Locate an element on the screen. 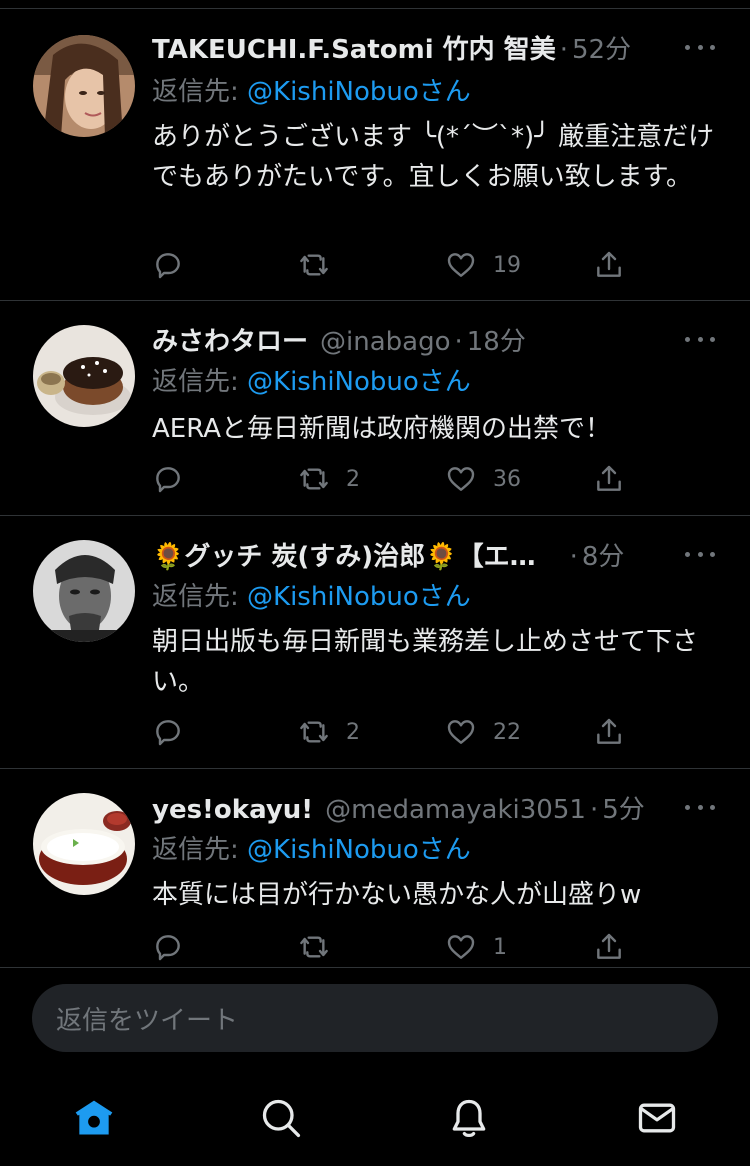  tweet-text: 本質には目が行かない愚かな人が山盛りw is located at coordinates (397, 895).